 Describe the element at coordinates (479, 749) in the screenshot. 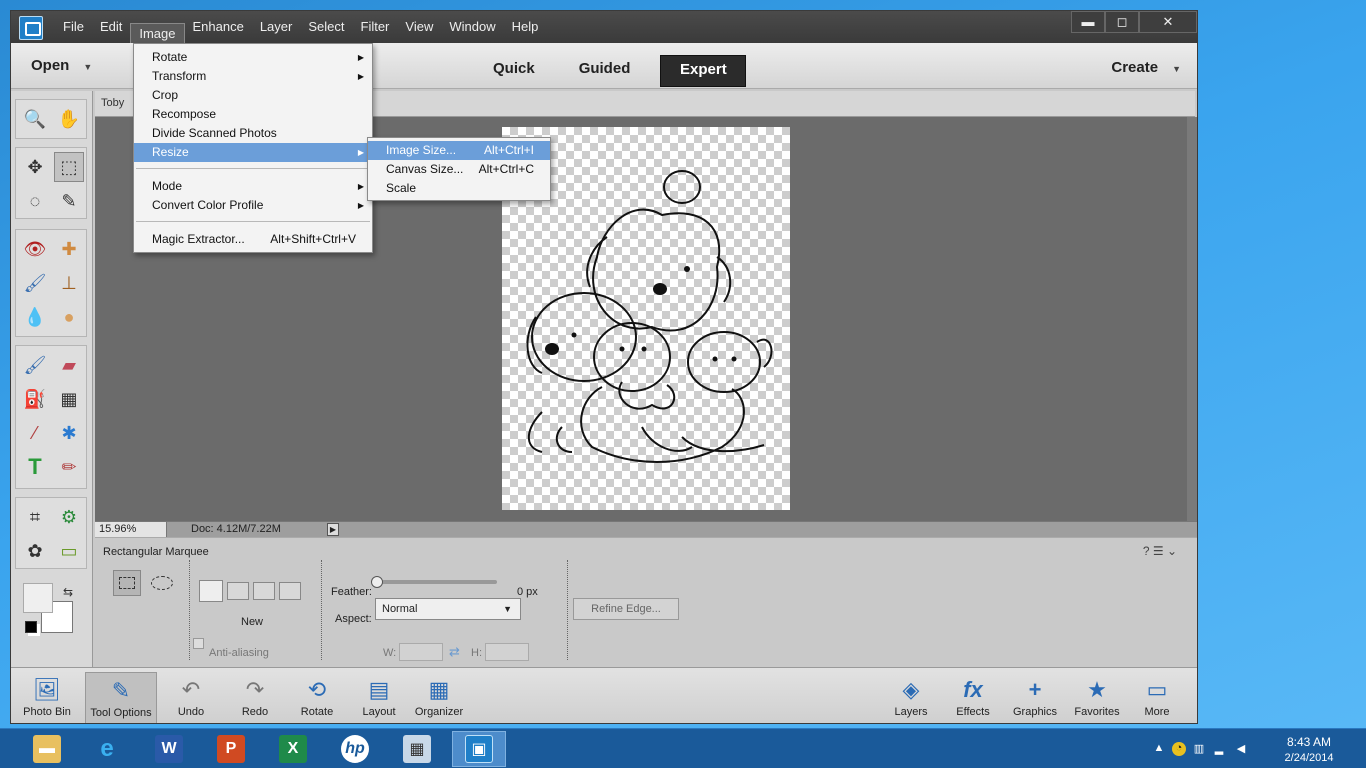

I see `taskbar-photoshop-elements: ▣` at that location.